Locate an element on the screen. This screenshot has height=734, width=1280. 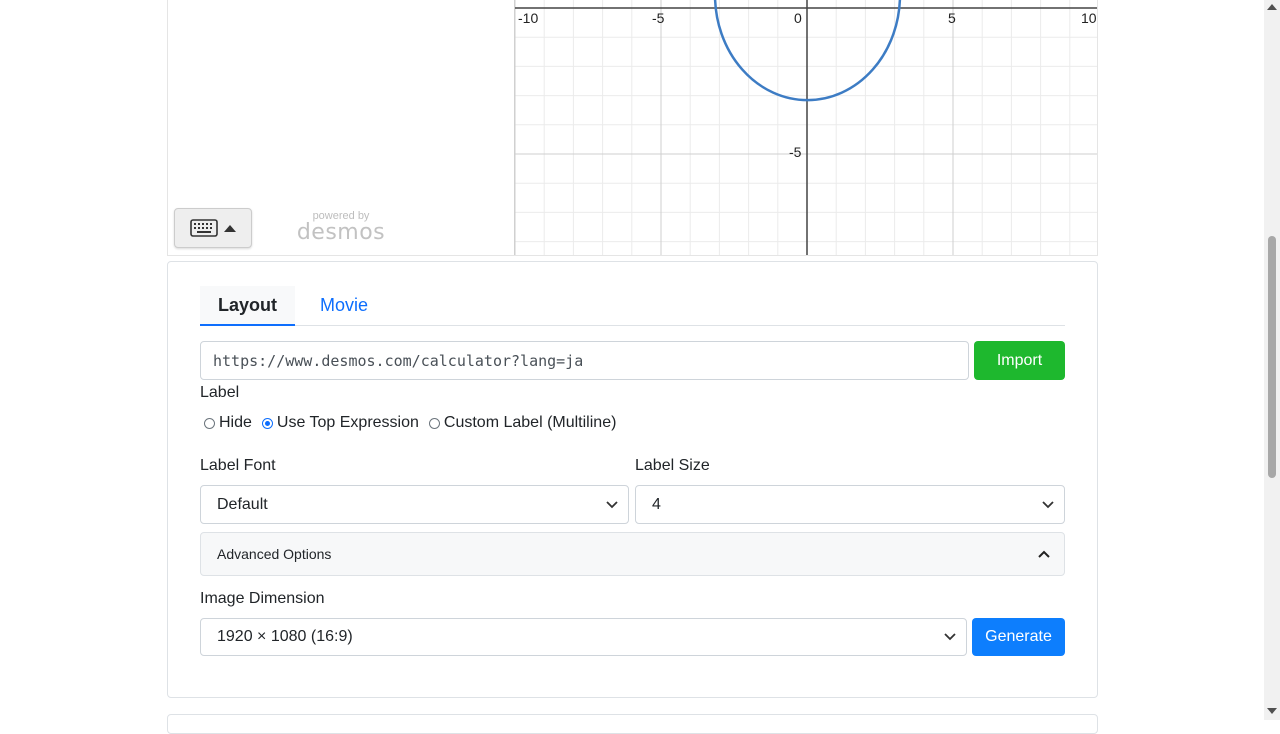
radio-hide: Hide is located at coordinates (228, 423).